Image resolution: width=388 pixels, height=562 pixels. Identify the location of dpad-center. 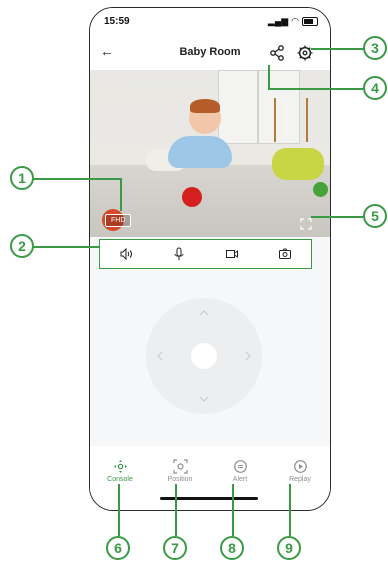
(204, 356).